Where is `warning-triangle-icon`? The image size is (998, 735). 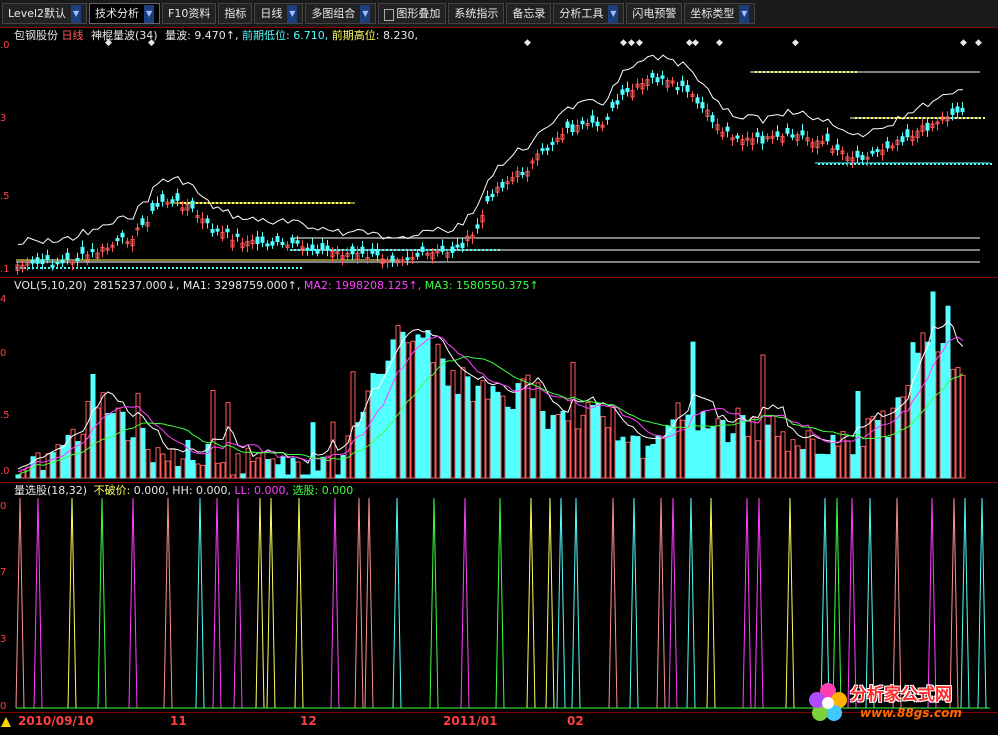
warning-triangle-icon is located at coordinates (6, 722).